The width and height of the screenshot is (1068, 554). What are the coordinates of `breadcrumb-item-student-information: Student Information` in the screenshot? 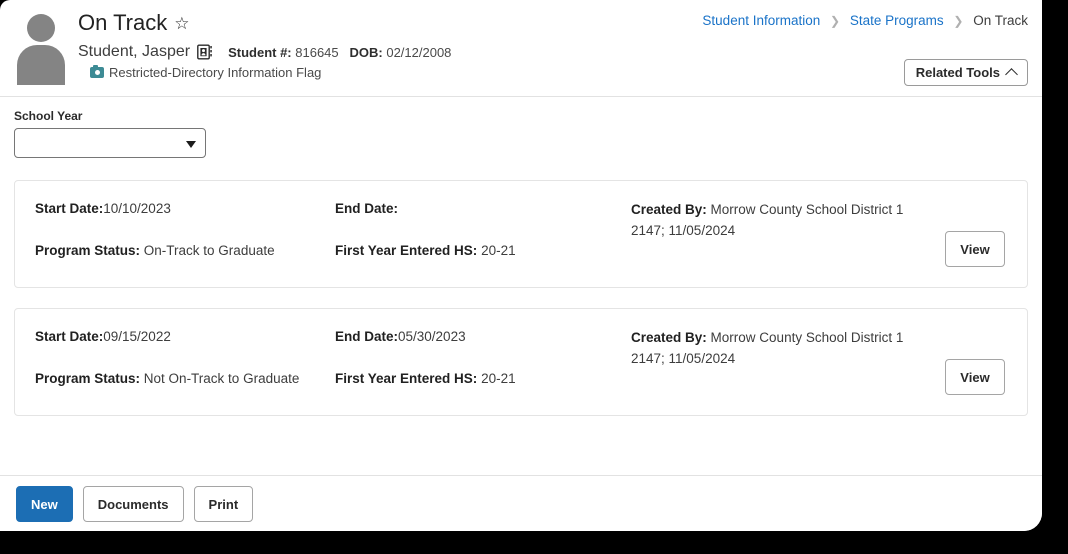 It's located at (761, 20).